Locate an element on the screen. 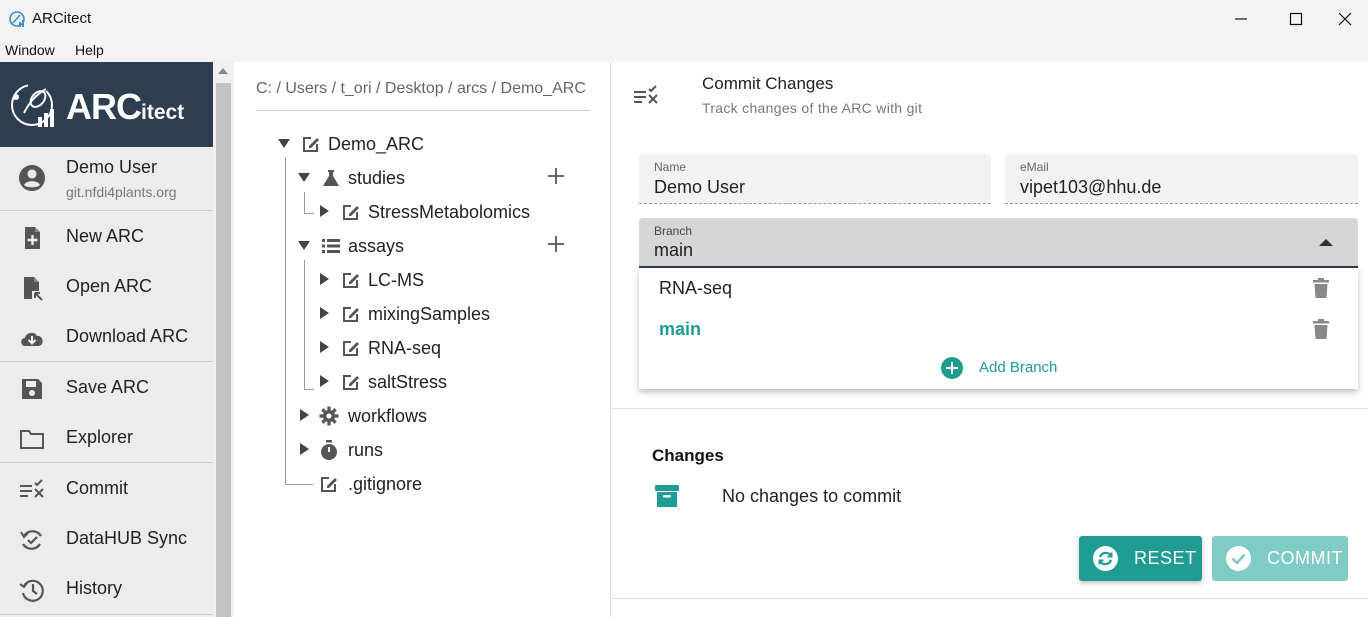  sidebar-item-commit: Commit is located at coordinates (106, 488).